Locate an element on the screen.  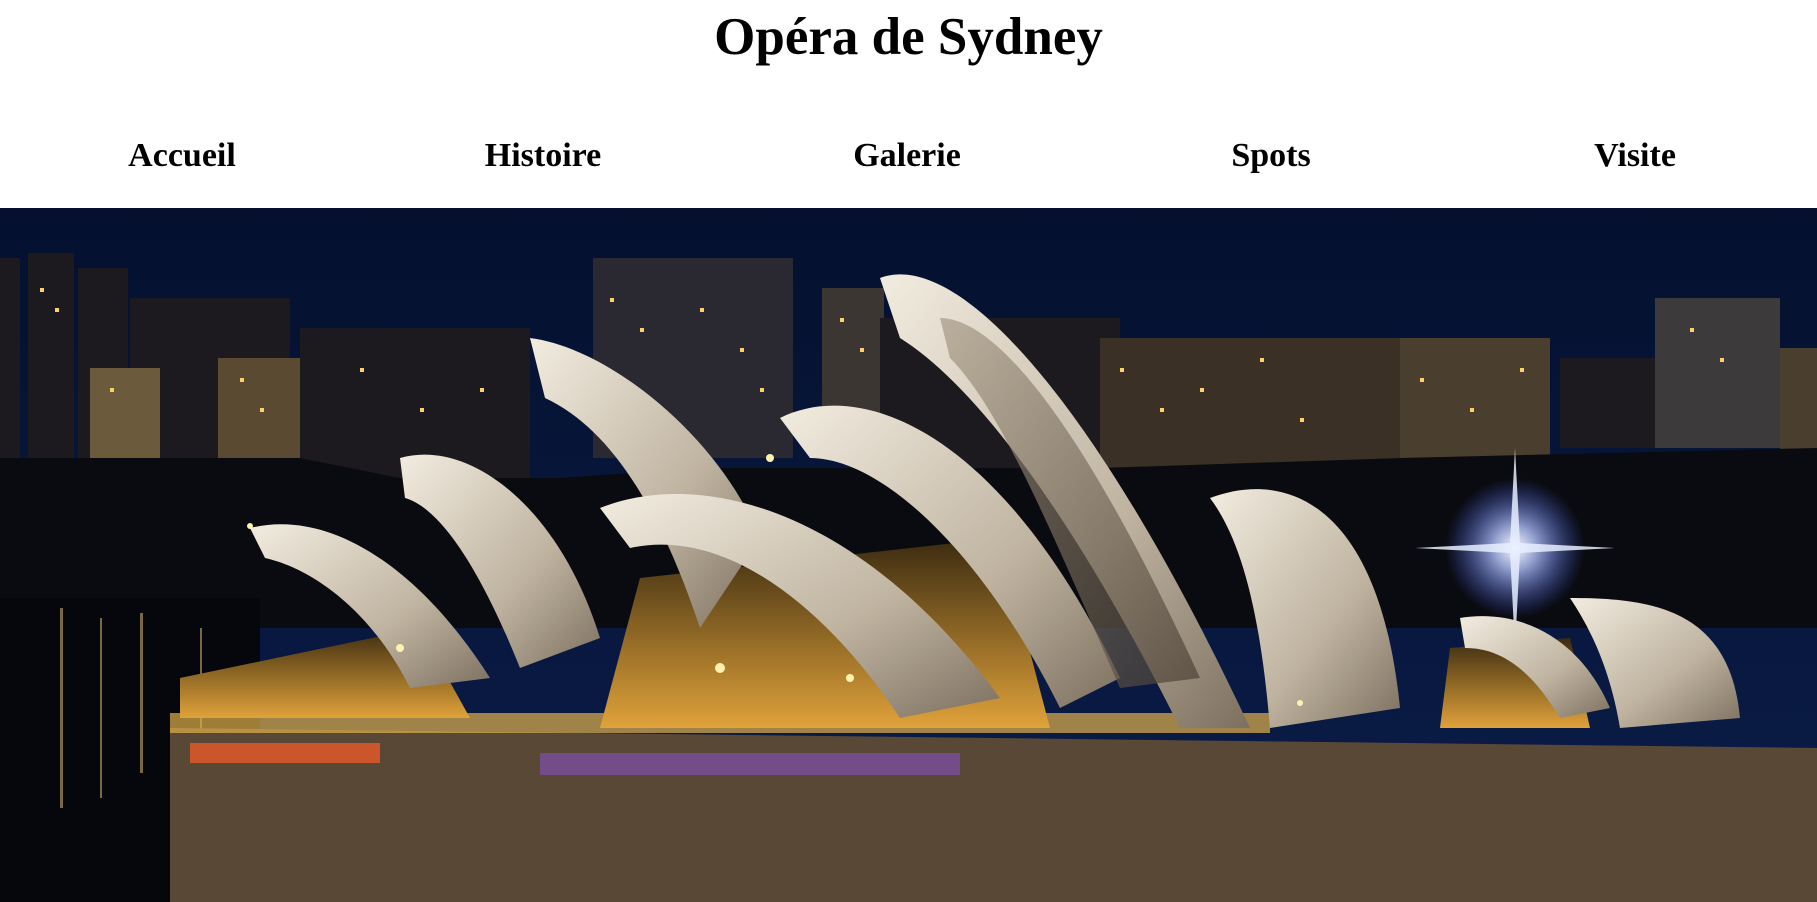
nav-item-galerie: Galerie is located at coordinates (907, 156).